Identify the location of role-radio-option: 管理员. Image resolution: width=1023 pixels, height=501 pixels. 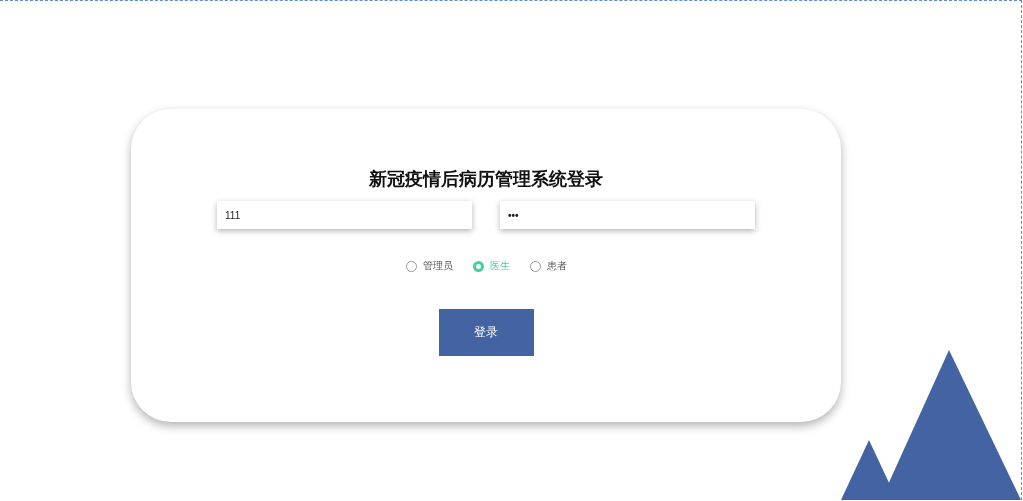
(429, 266).